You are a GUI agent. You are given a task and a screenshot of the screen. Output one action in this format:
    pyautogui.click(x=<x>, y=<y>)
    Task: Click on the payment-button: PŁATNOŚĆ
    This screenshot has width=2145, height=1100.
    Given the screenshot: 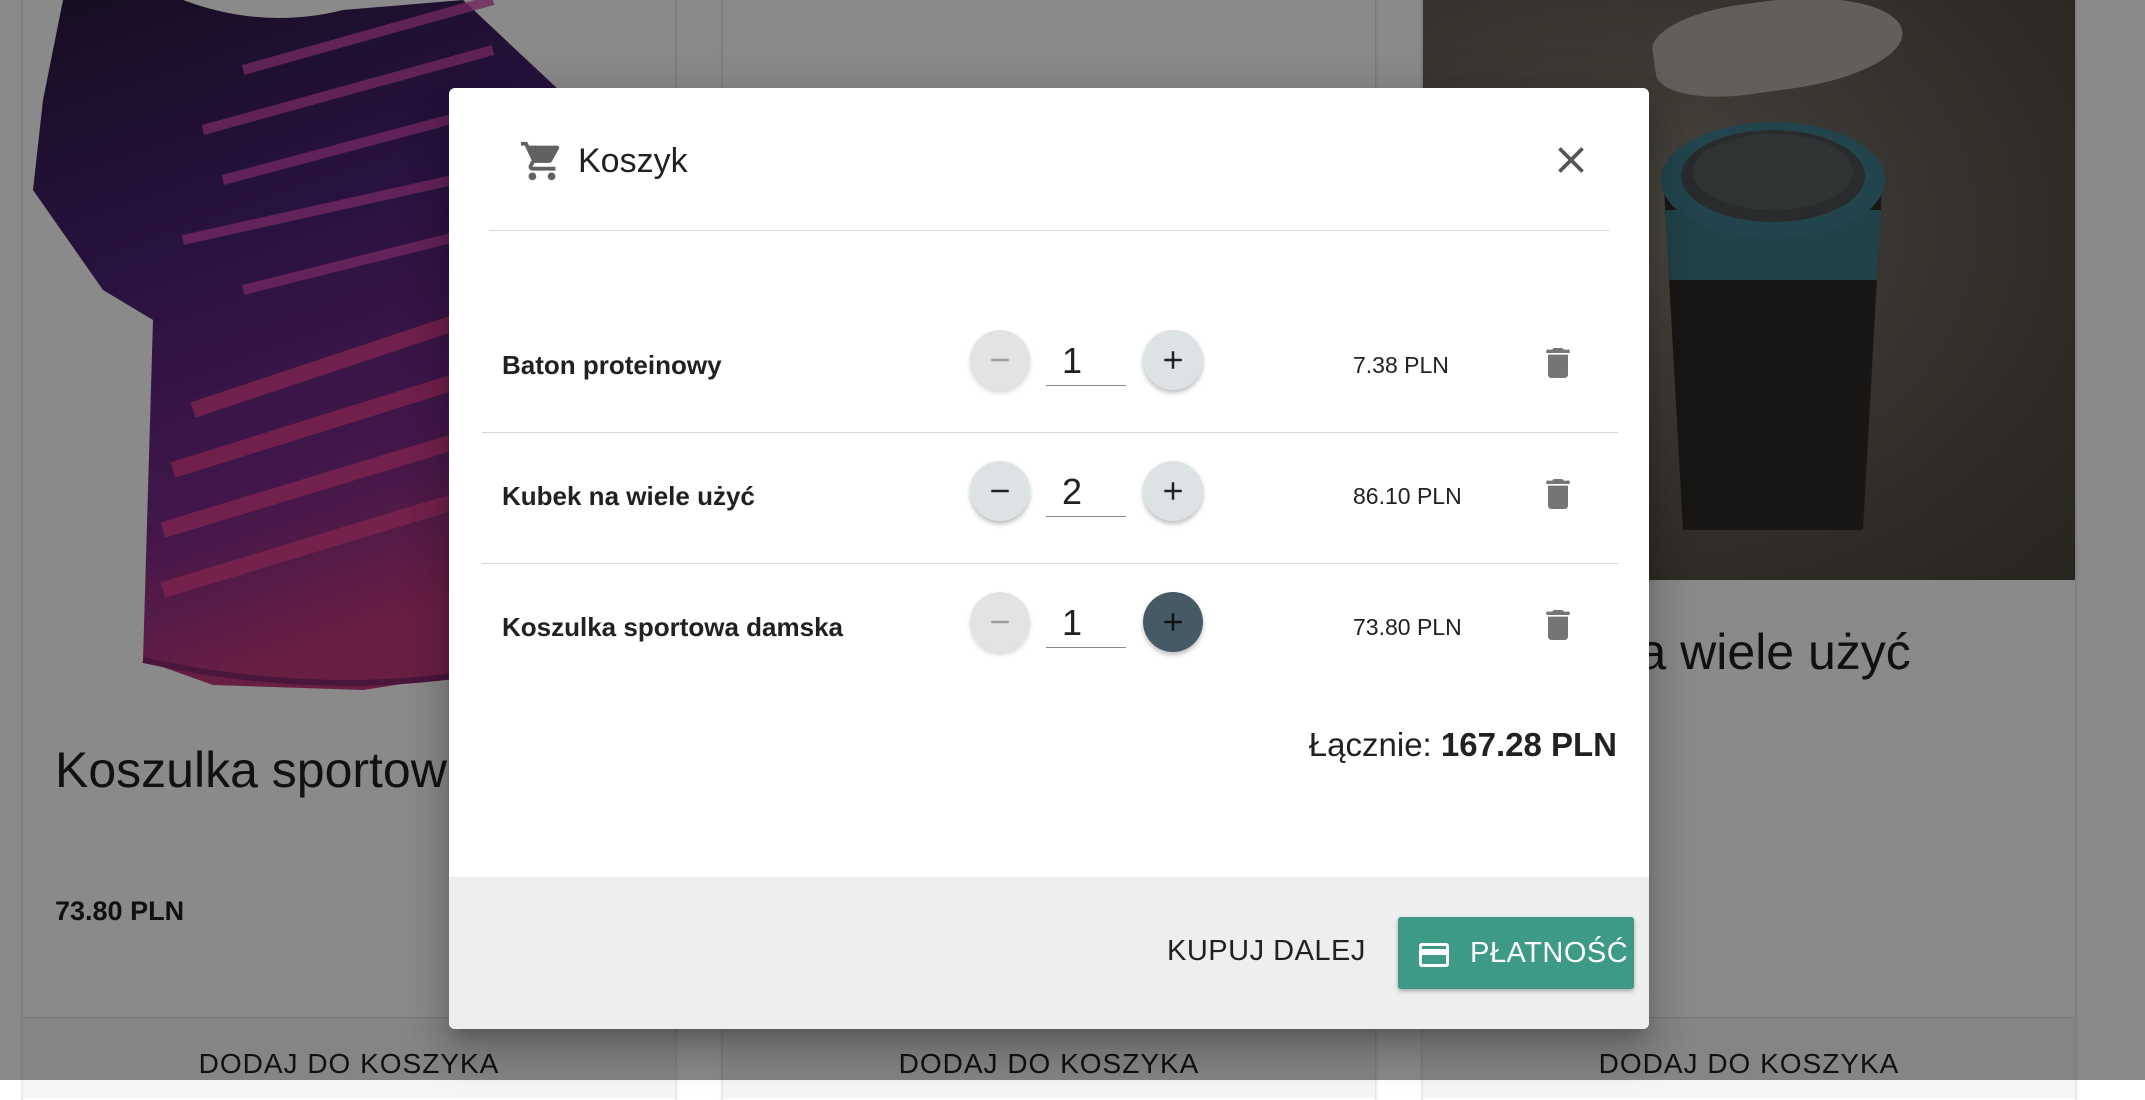 What is the action you would take?
    pyautogui.click(x=1516, y=953)
    